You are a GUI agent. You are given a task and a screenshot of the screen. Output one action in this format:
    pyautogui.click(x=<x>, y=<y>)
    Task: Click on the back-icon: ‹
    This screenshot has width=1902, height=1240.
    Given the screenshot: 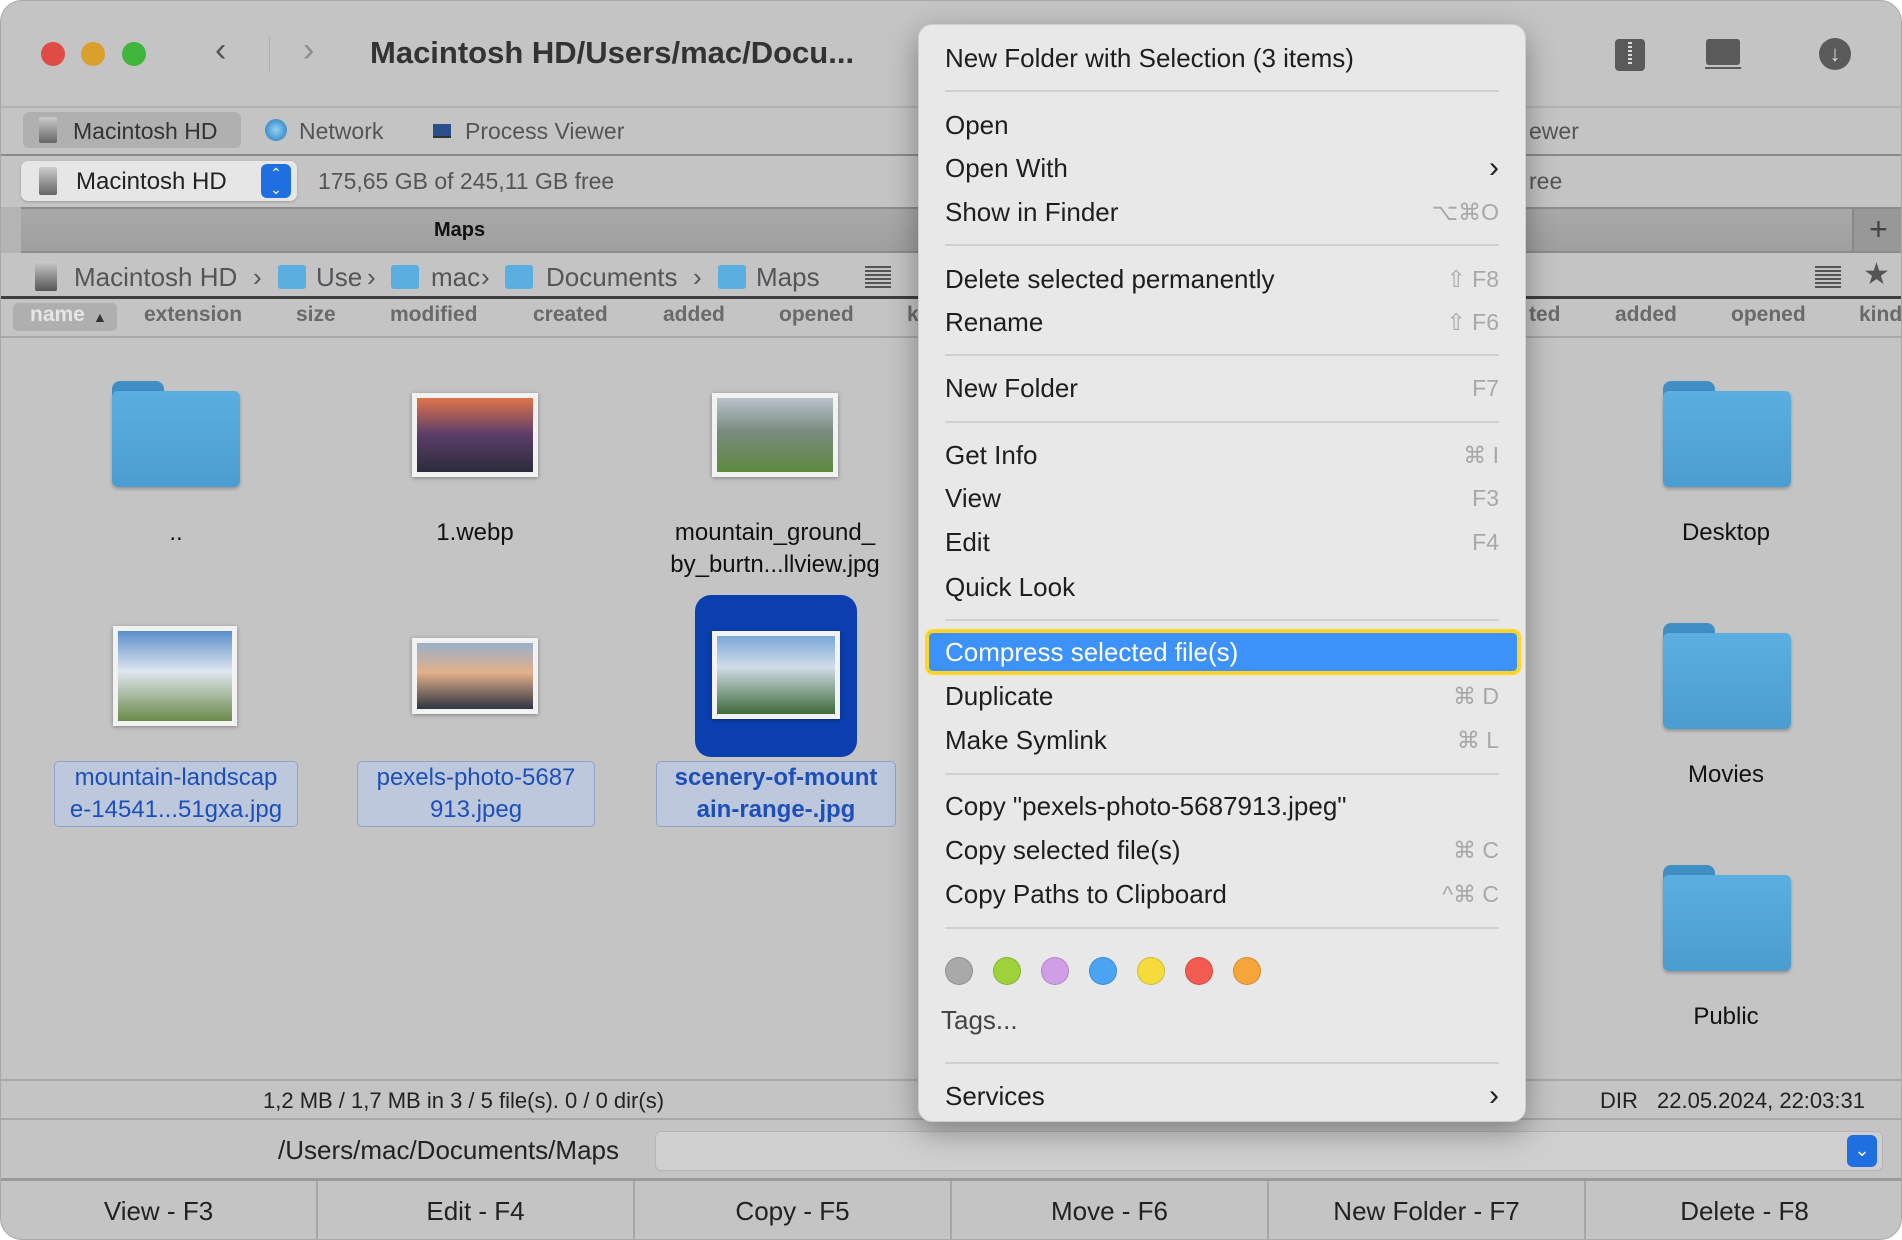 What is the action you would take?
    pyautogui.click(x=220, y=50)
    